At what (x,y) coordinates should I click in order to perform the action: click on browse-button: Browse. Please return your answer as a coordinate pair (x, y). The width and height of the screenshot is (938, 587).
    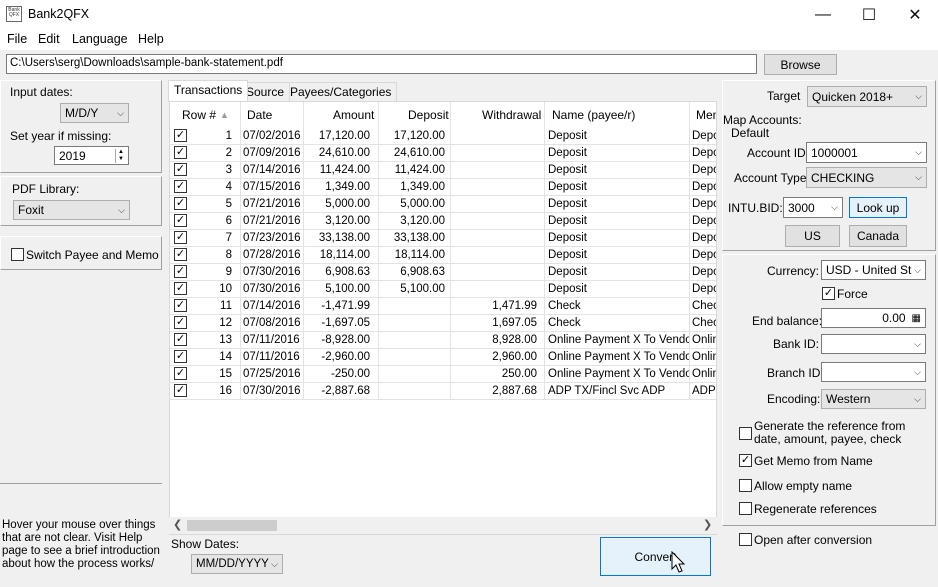
    Looking at the image, I should click on (800, 64).